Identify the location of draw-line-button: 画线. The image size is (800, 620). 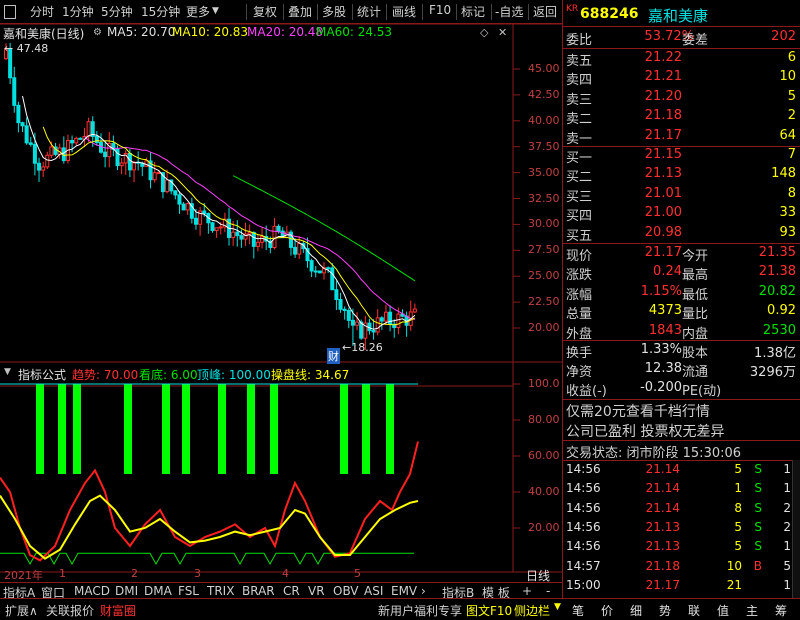
(404, 11).